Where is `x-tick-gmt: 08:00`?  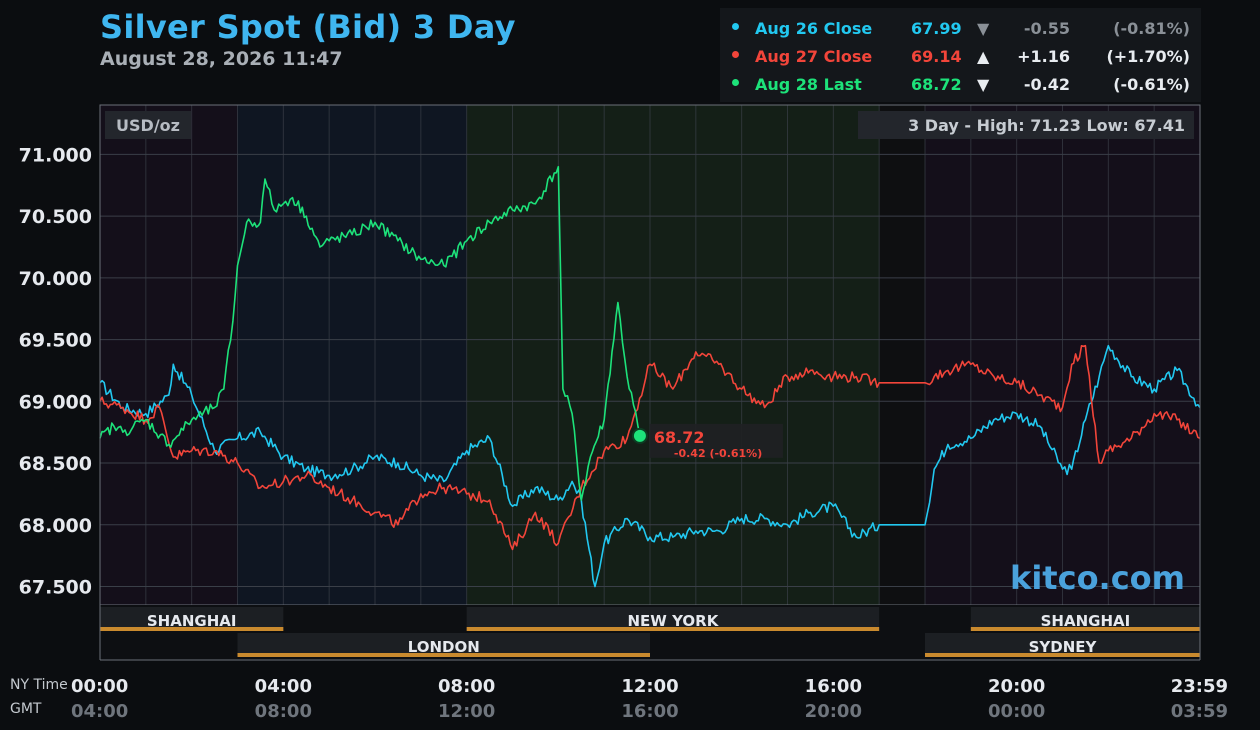
x-tick-gmt: 08:00 is located at coordinates (283, 711).